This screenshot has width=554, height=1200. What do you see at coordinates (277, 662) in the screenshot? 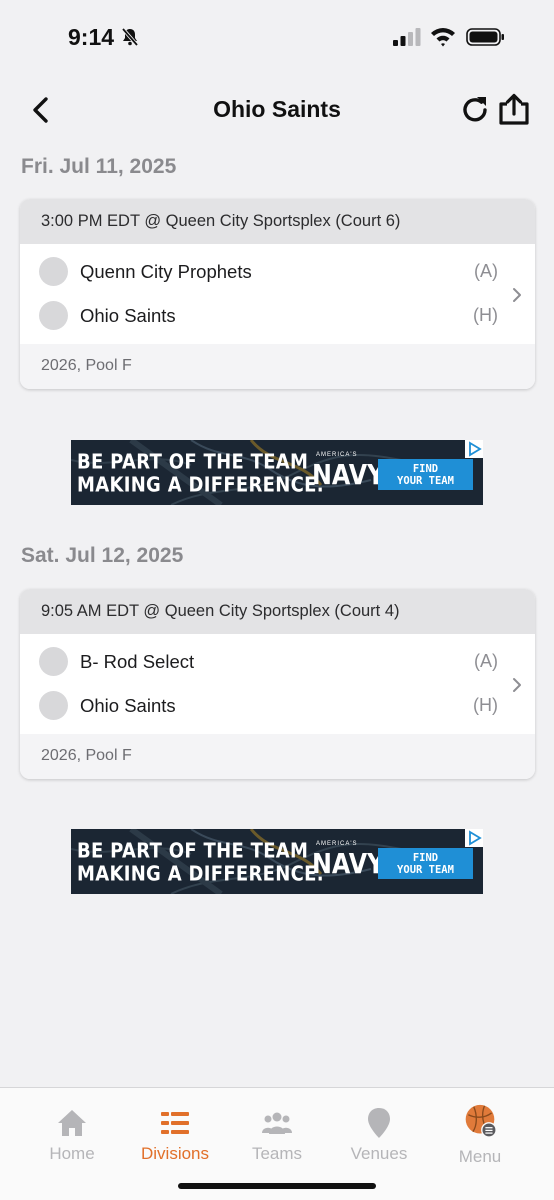
I see `team-row: B- Rod Select (A)` at bounding box center [277, 662].